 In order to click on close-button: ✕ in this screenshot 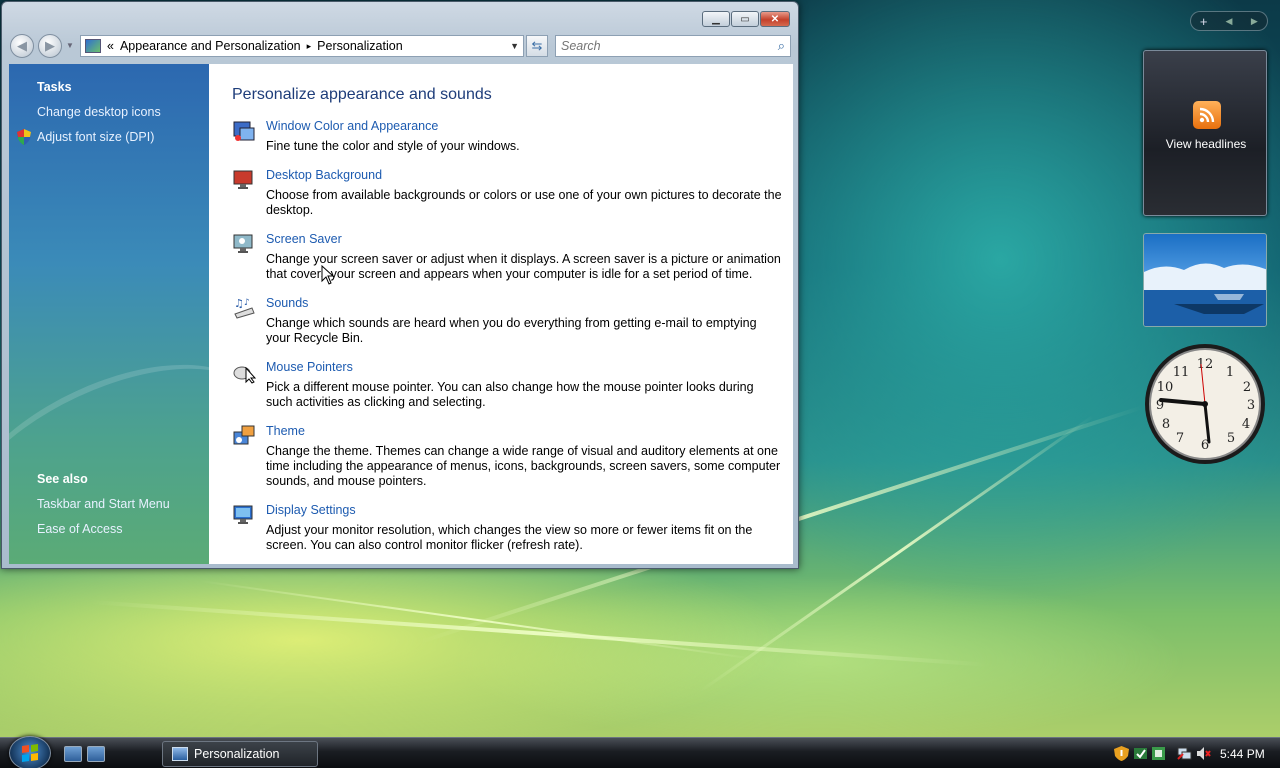, I will do `click(775, 19)`.